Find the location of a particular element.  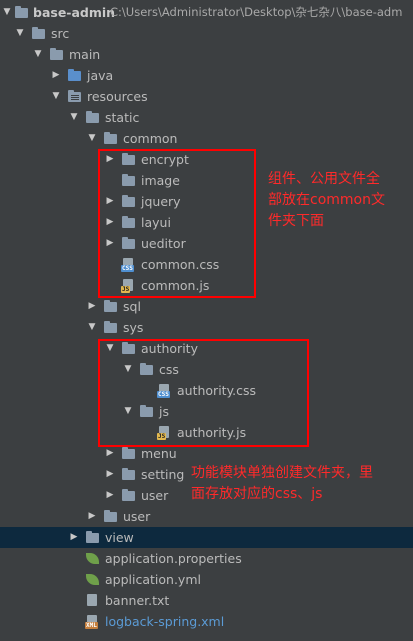

tree-label: resources is located at coordinates (117, 96).